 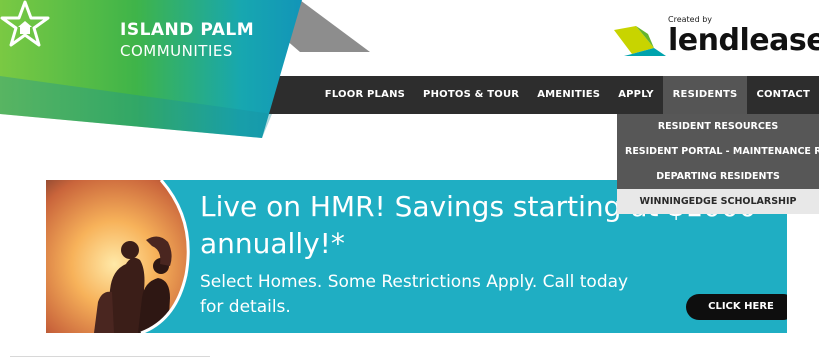 I want to click on family-sunset-photo, so click(x=118, y=256).